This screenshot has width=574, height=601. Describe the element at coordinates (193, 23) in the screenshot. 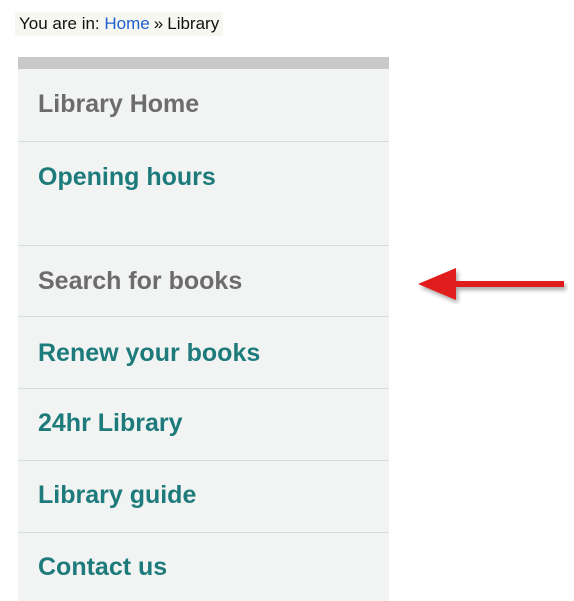

I see `breadcrumb-current: Library` at that location.